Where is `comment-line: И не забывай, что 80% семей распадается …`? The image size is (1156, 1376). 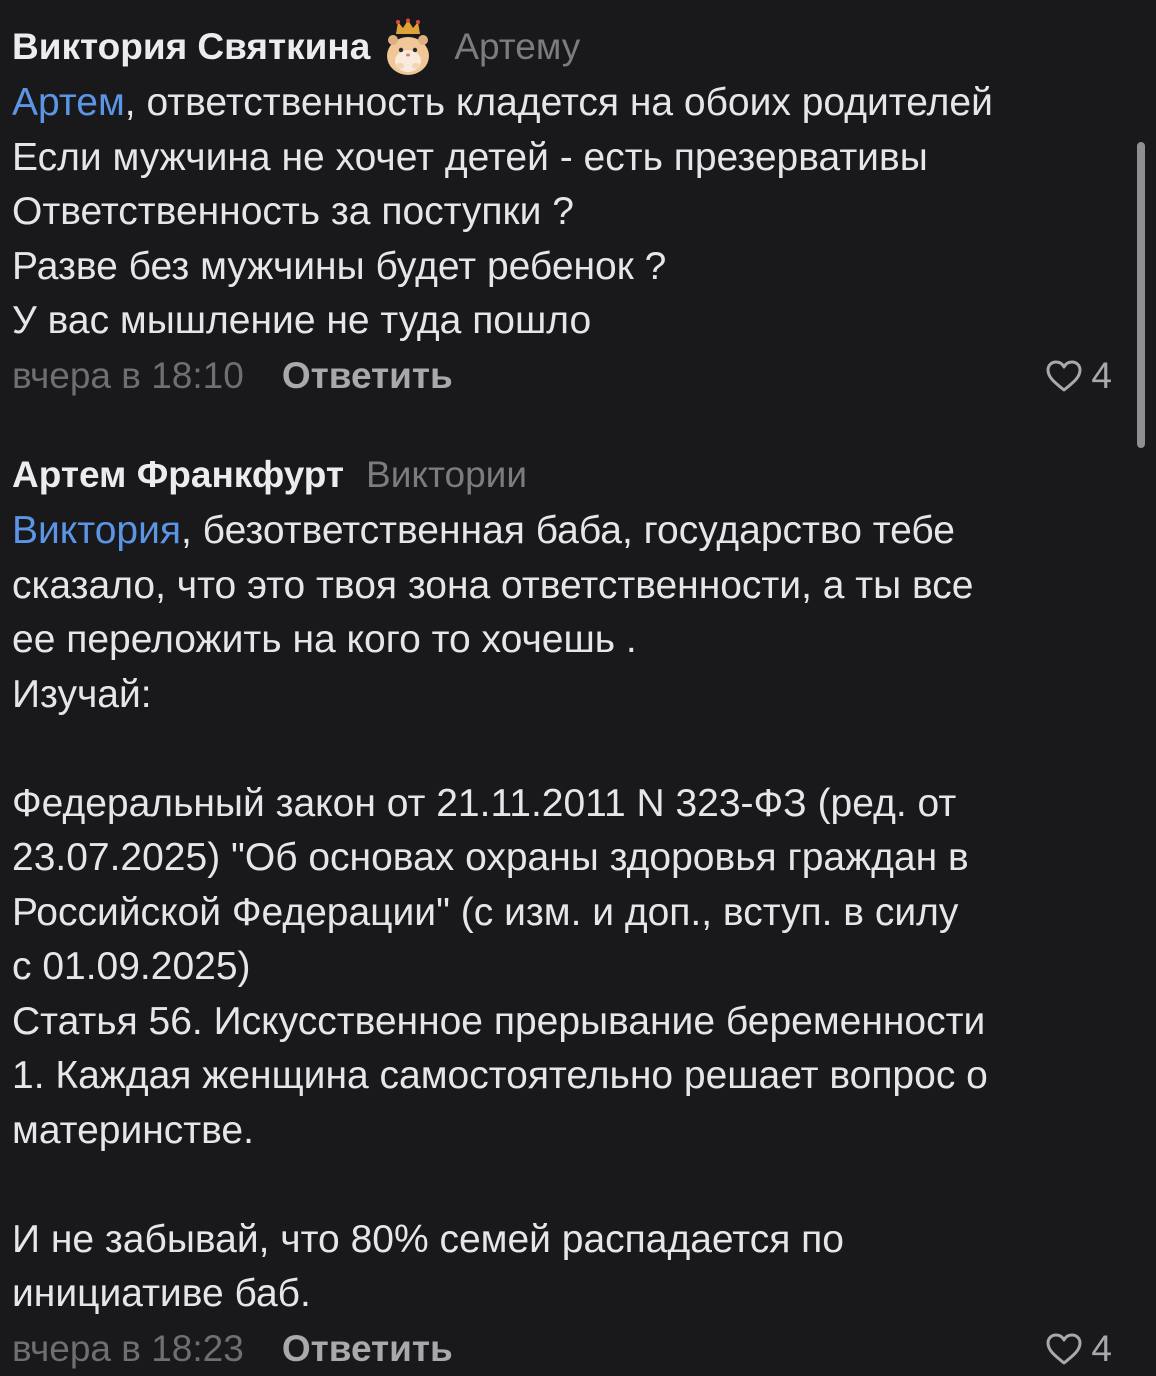 comment-line: И не забывай, что 80% семей распадается … is located at coordinates (428, 1239).